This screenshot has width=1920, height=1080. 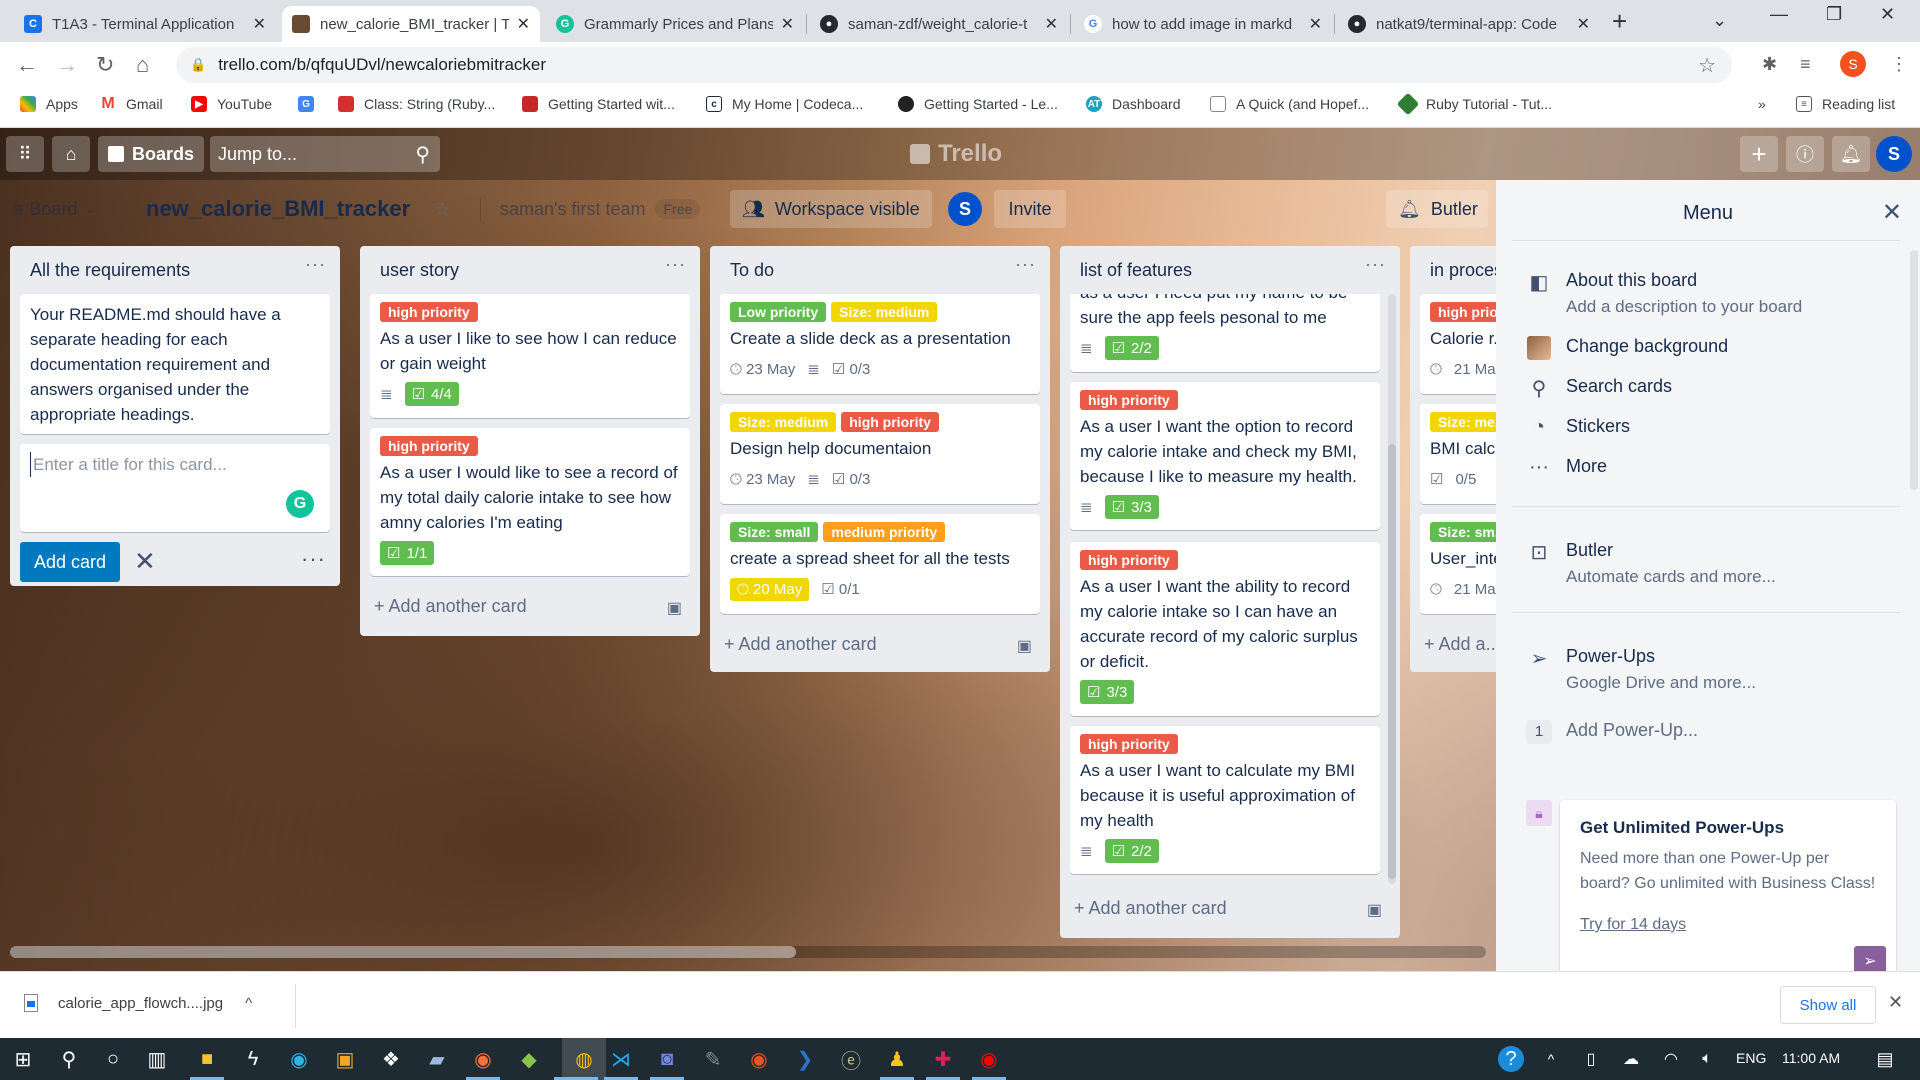 I want to click on list-title: All the requirements, so click(x=110, y=270).